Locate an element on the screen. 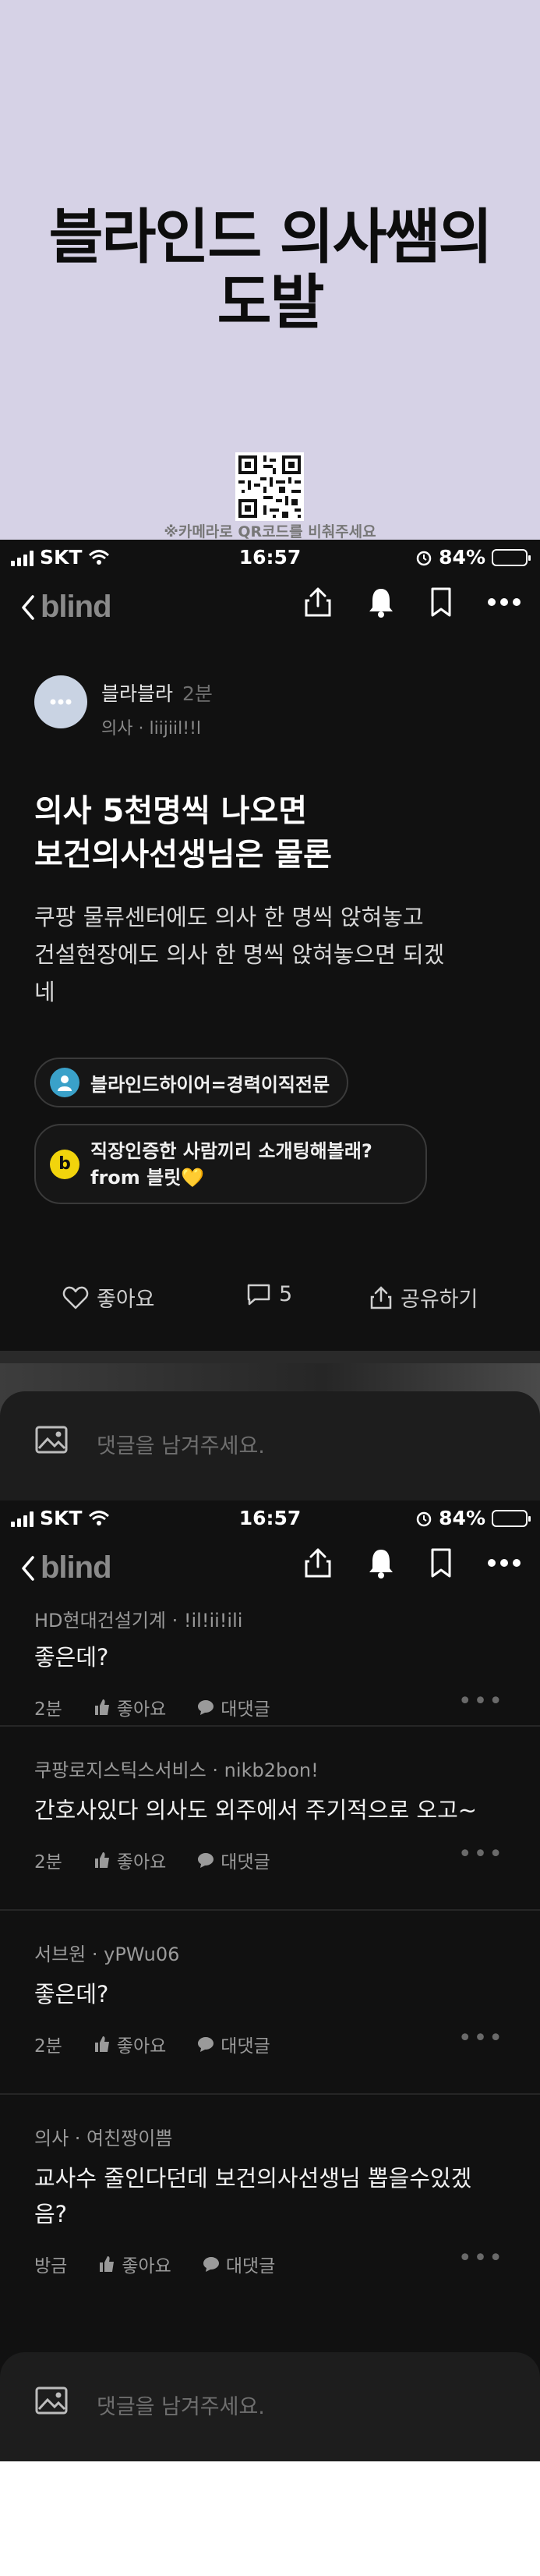 The height and width of the screenshot is (2576, 540). share-label: 공유하기 is located at coordinates (440, 1300).